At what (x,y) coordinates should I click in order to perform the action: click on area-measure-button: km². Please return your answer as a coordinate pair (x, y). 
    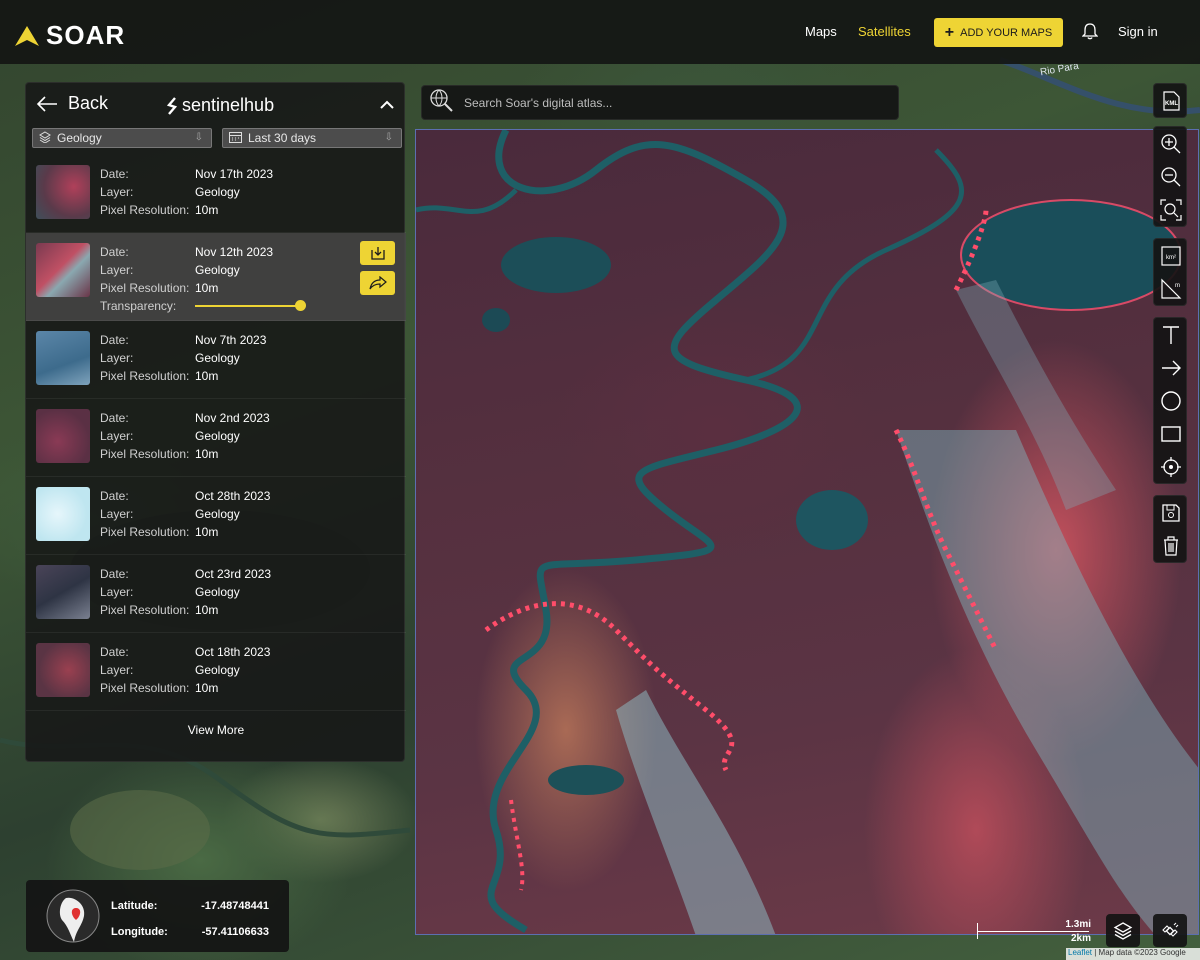
    Looking at the image, I should click on (1171, 255).